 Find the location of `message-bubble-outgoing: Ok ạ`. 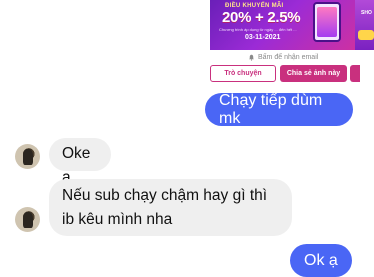

message-bubble-outgoing: Ok ạ is located at coordinates (321, 260).